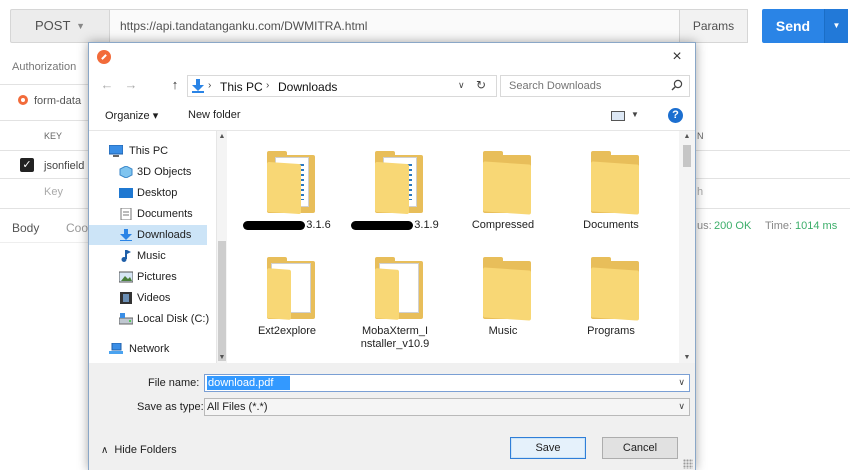 The width and height of the screenshot is (850, 470). I want to click on breadcrumb-downloads: Downloads, so click(307, 87).